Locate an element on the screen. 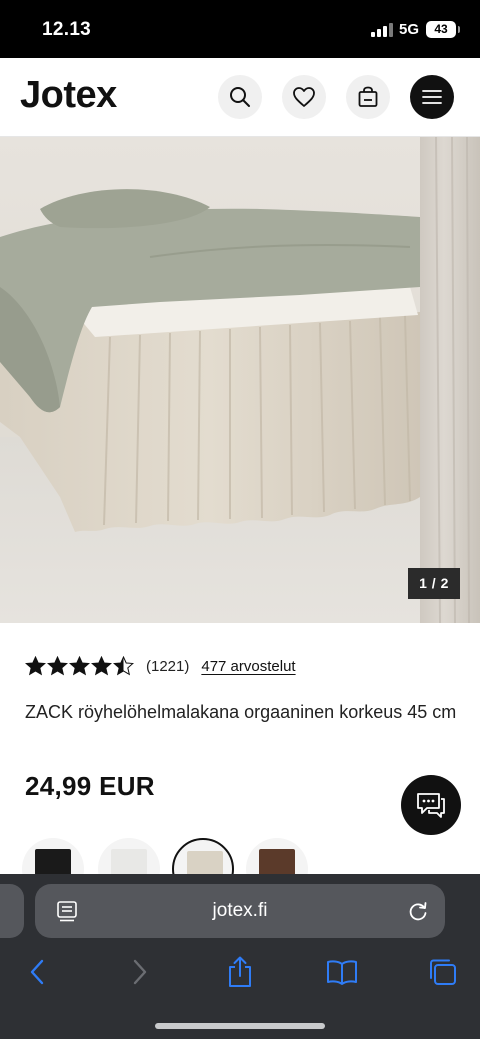 Image resolution: width=480 pixels, height=1039 pixels. bookmarks-button is located at coordinates (342, 972).